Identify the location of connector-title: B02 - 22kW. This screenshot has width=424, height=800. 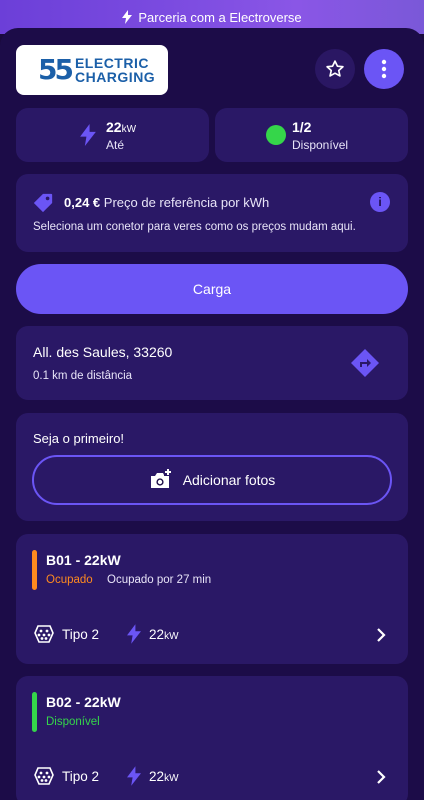
(83, 702).